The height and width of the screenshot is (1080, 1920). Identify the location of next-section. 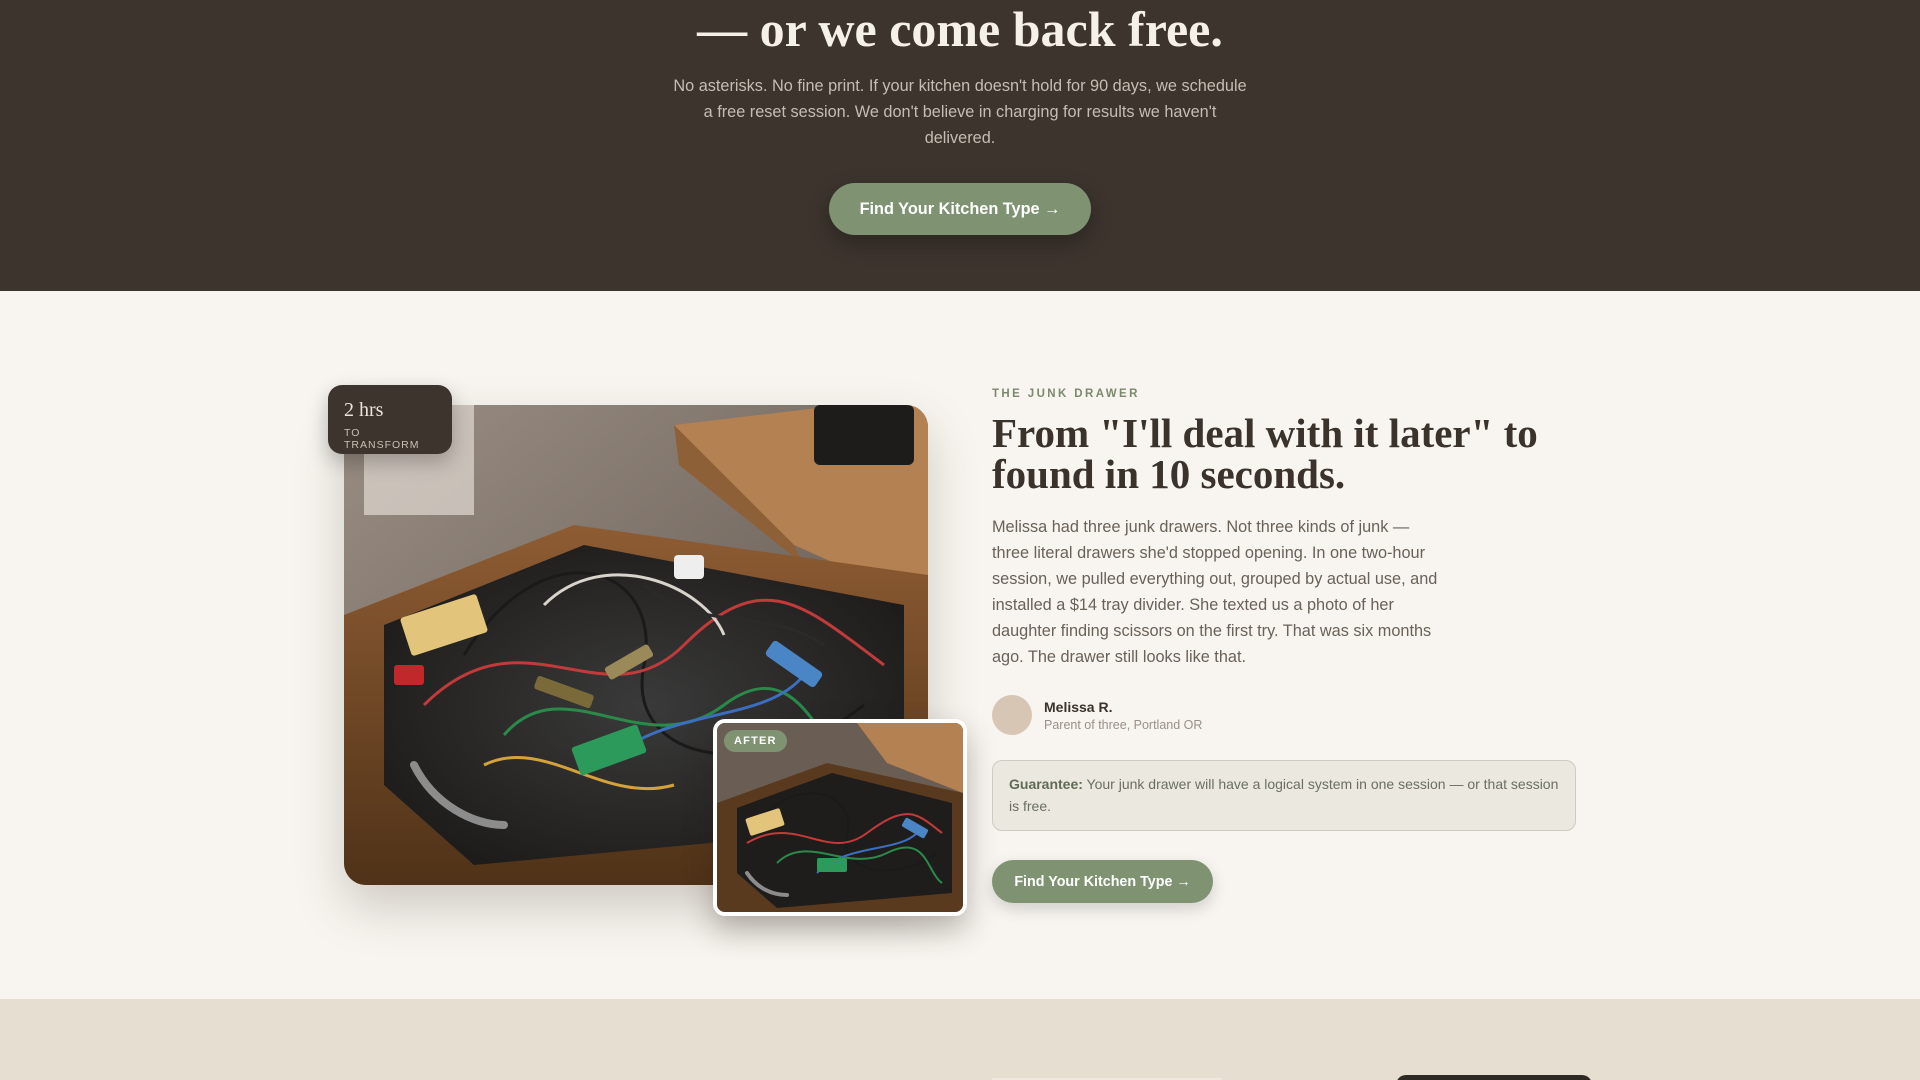
(960, 1039).